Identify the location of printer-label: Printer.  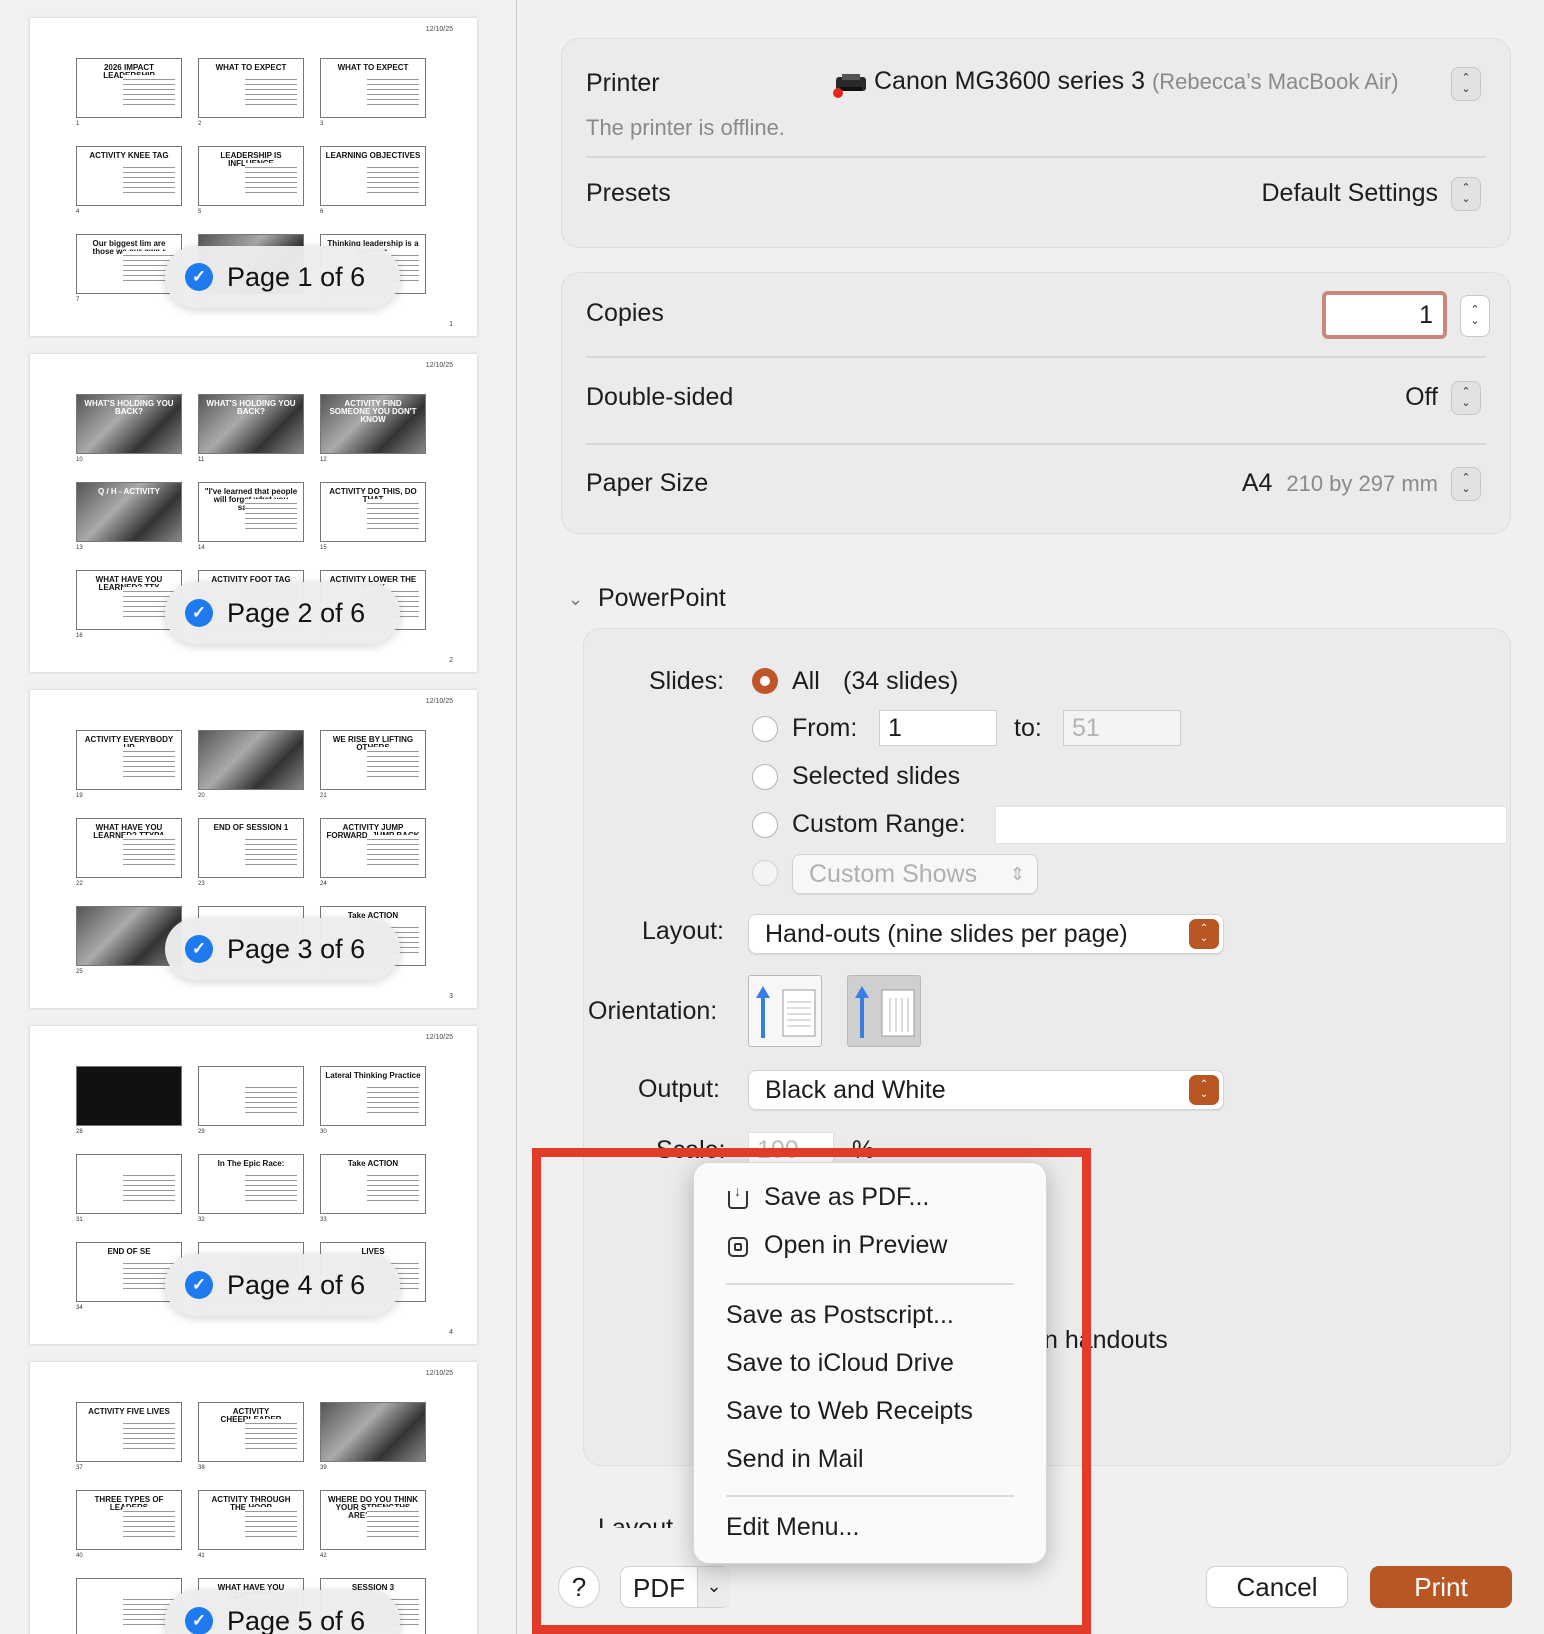
(623, 83).